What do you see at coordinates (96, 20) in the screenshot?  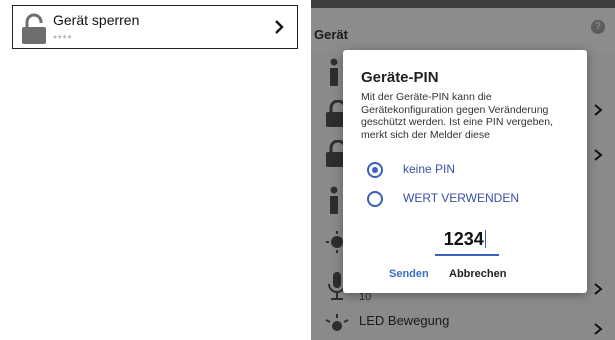 I see `device-lock-title: Gerät sperren` at bounding box center [96, 20].